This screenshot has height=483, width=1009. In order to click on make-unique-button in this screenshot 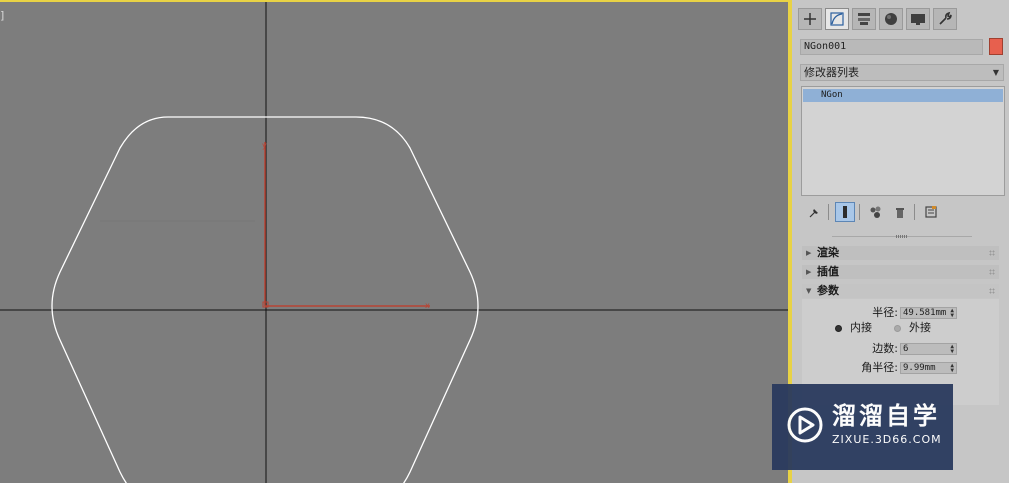, I will do `click(876, 212)`.